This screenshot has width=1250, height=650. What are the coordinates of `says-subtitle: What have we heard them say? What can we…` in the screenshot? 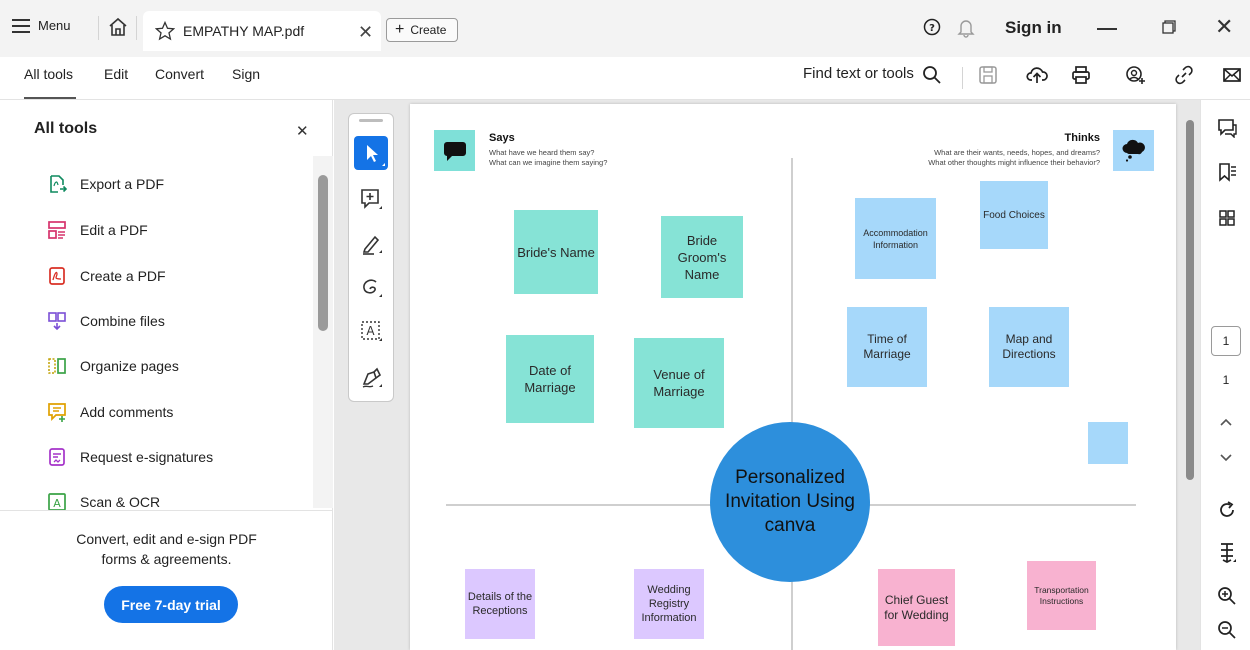 It's located at (548, 158).